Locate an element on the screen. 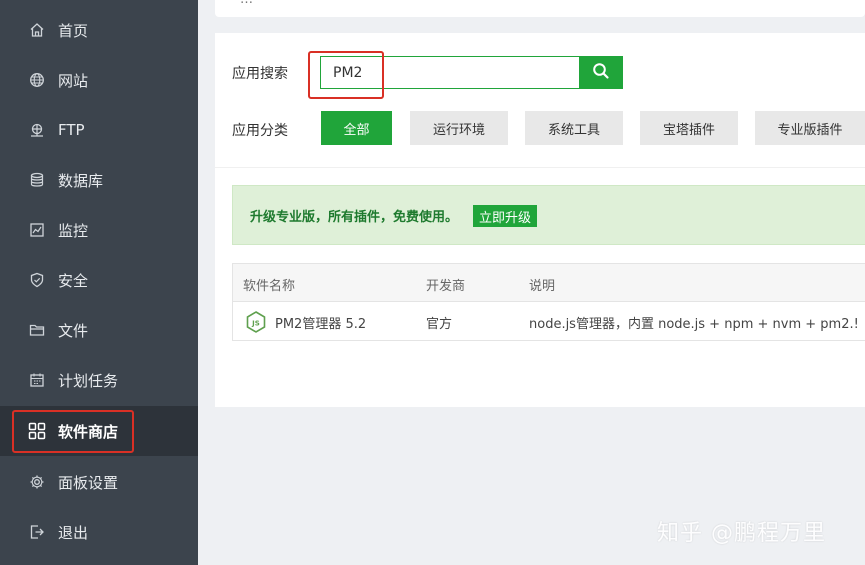  search-icon is located at coordinates (601, 73).